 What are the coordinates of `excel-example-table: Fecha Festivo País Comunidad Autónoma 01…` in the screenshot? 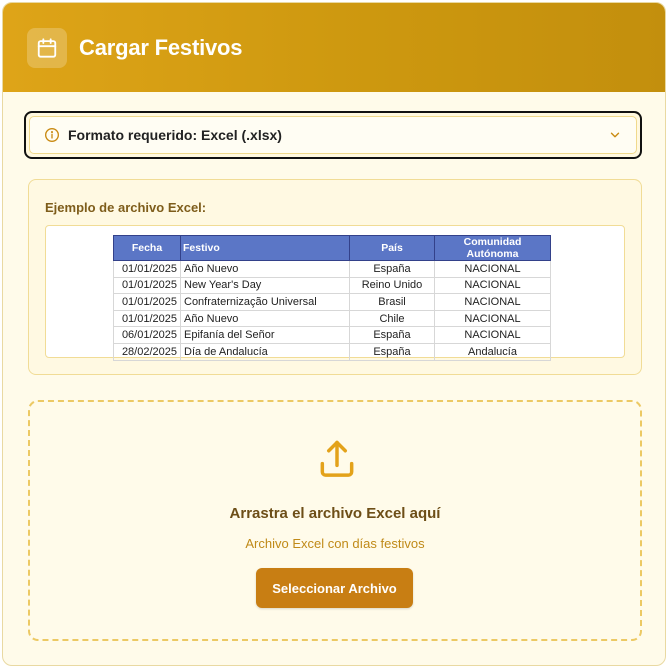 It's located at (332, 298).